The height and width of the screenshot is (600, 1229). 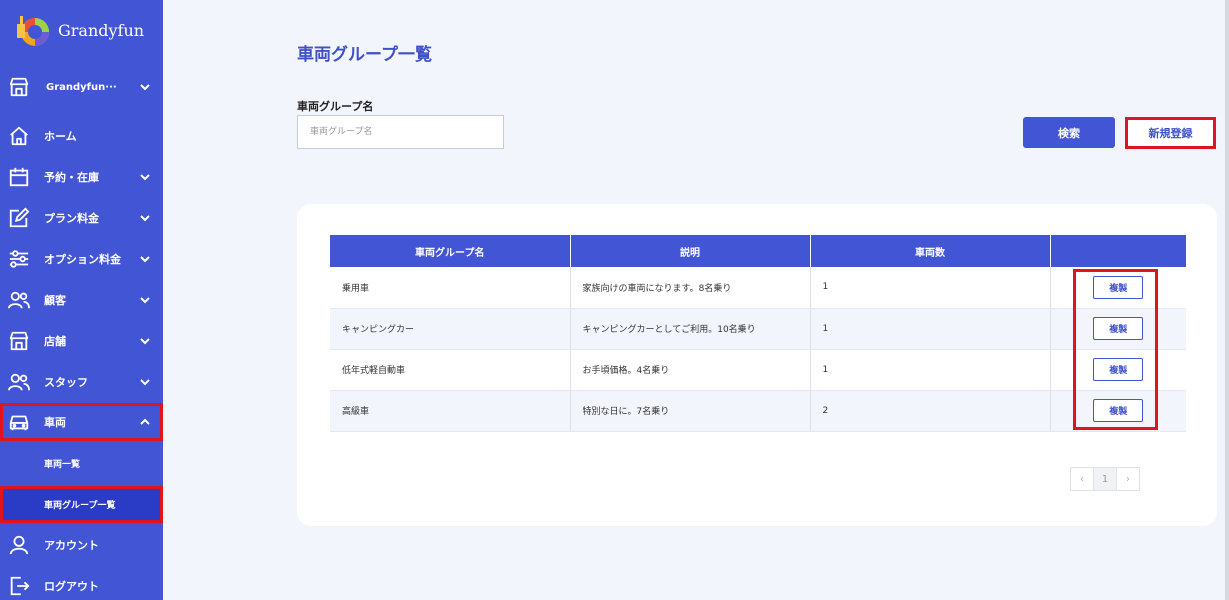 I want to click on table-row: 乗用車 家族向けの車両になります。8名乗り 1 複製, so click(x=758, y=288).